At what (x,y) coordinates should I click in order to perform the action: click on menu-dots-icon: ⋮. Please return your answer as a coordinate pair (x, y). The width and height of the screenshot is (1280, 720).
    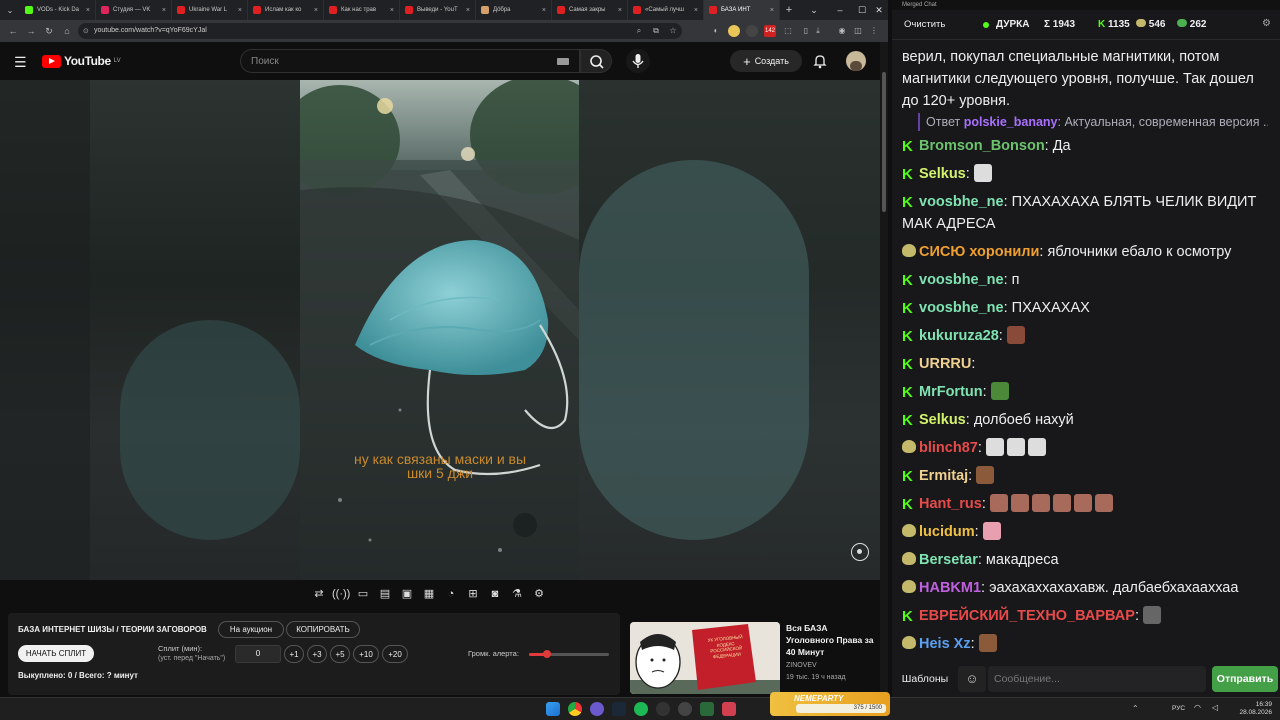
    Looking at the image, I should click on (874, 31).